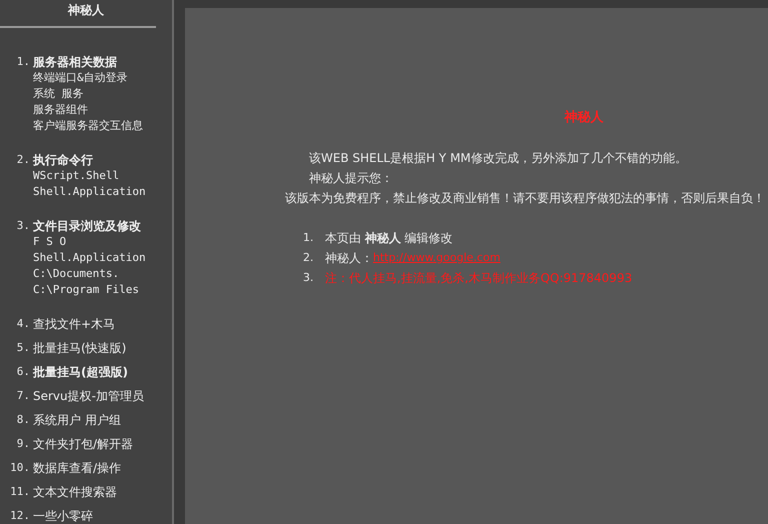 The width and height of the screenshot is (768, 524). Describe the element at coordinates (88, 126) in the screenshot. I see `menu-subitem: 客户端服务器交互信息` at that location.